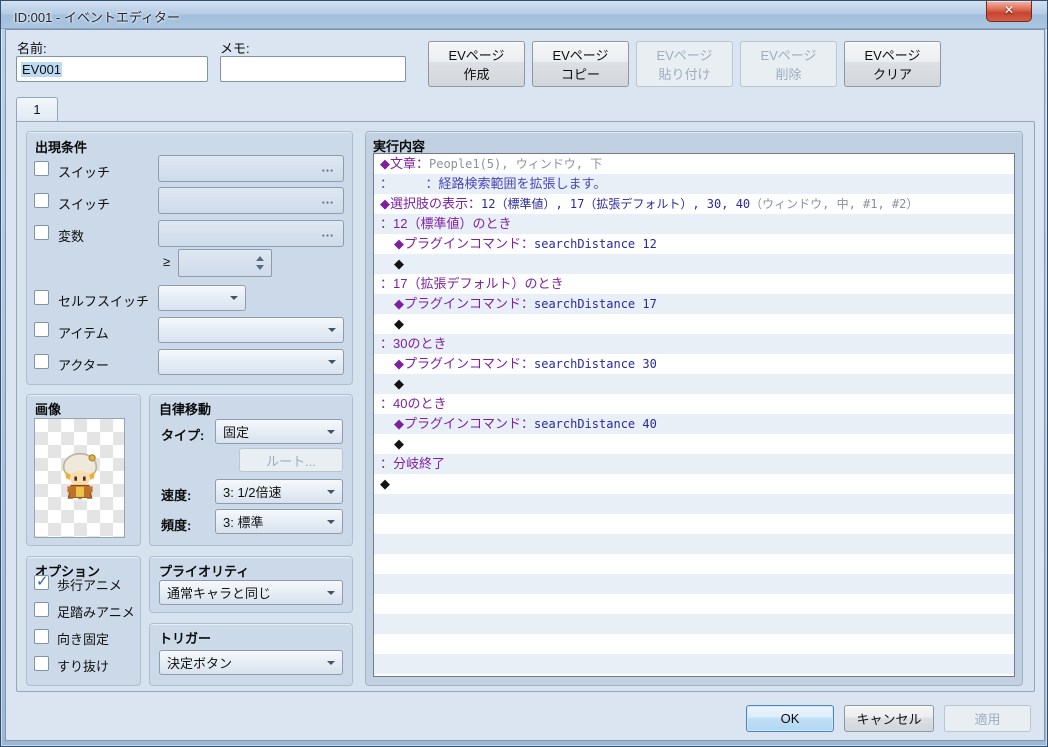 The height and width of the screenshot is (747, 1048). What do you see at coordinates (404, 163) in the screenshot?
I see `command-text-segment: ◆文章：` at bounding box center [404, 163].